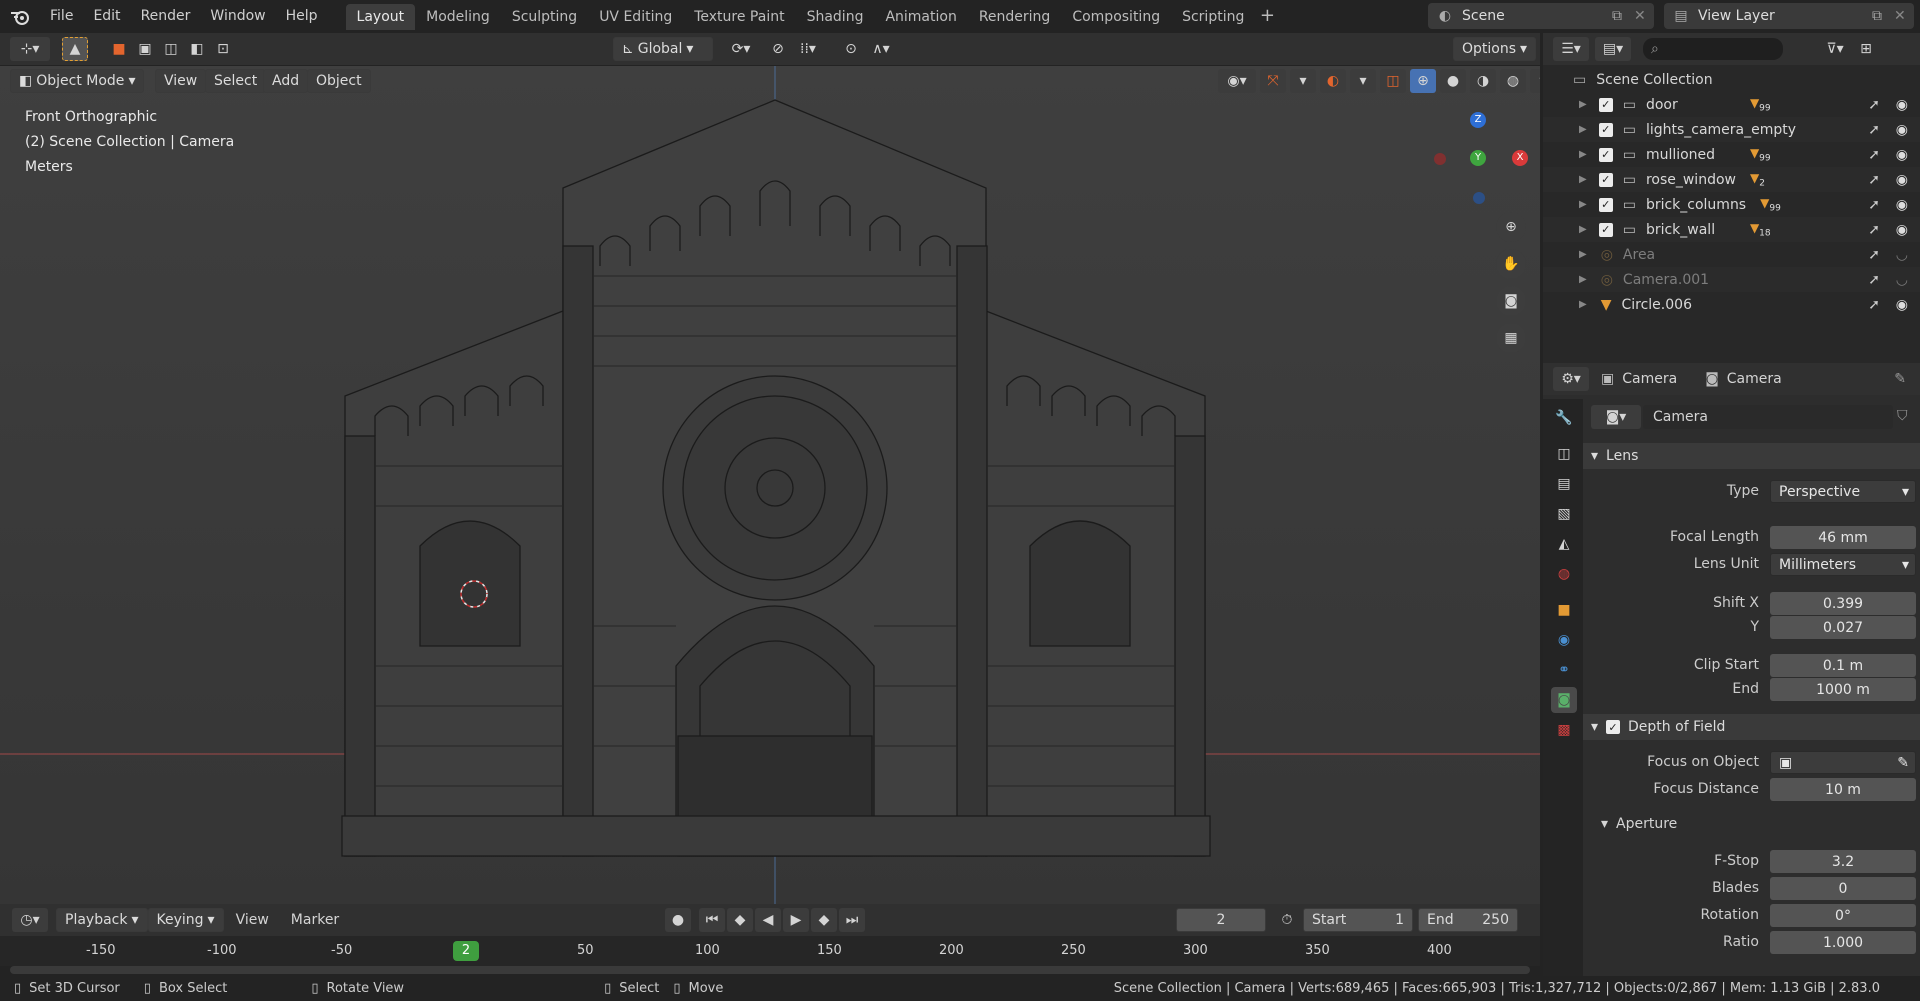 This screenshot has height=1001, width=1920. What do you see at coordinates (102, 920) in the screenshot?
I see `playback-dropdown: Playback ▾` at bounding box center [102, 920].